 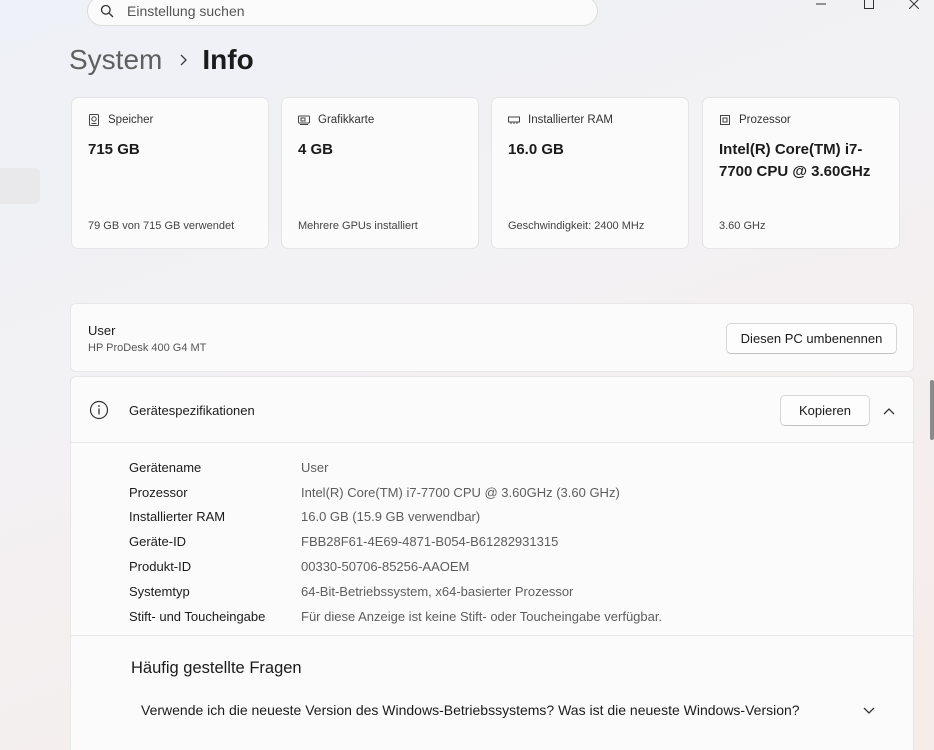 What do you see at coordinates (161, 226) in the screenshot?
I see `card-footer: 79 GB von 715 GB verwendet` at bounding box center [161, 226].